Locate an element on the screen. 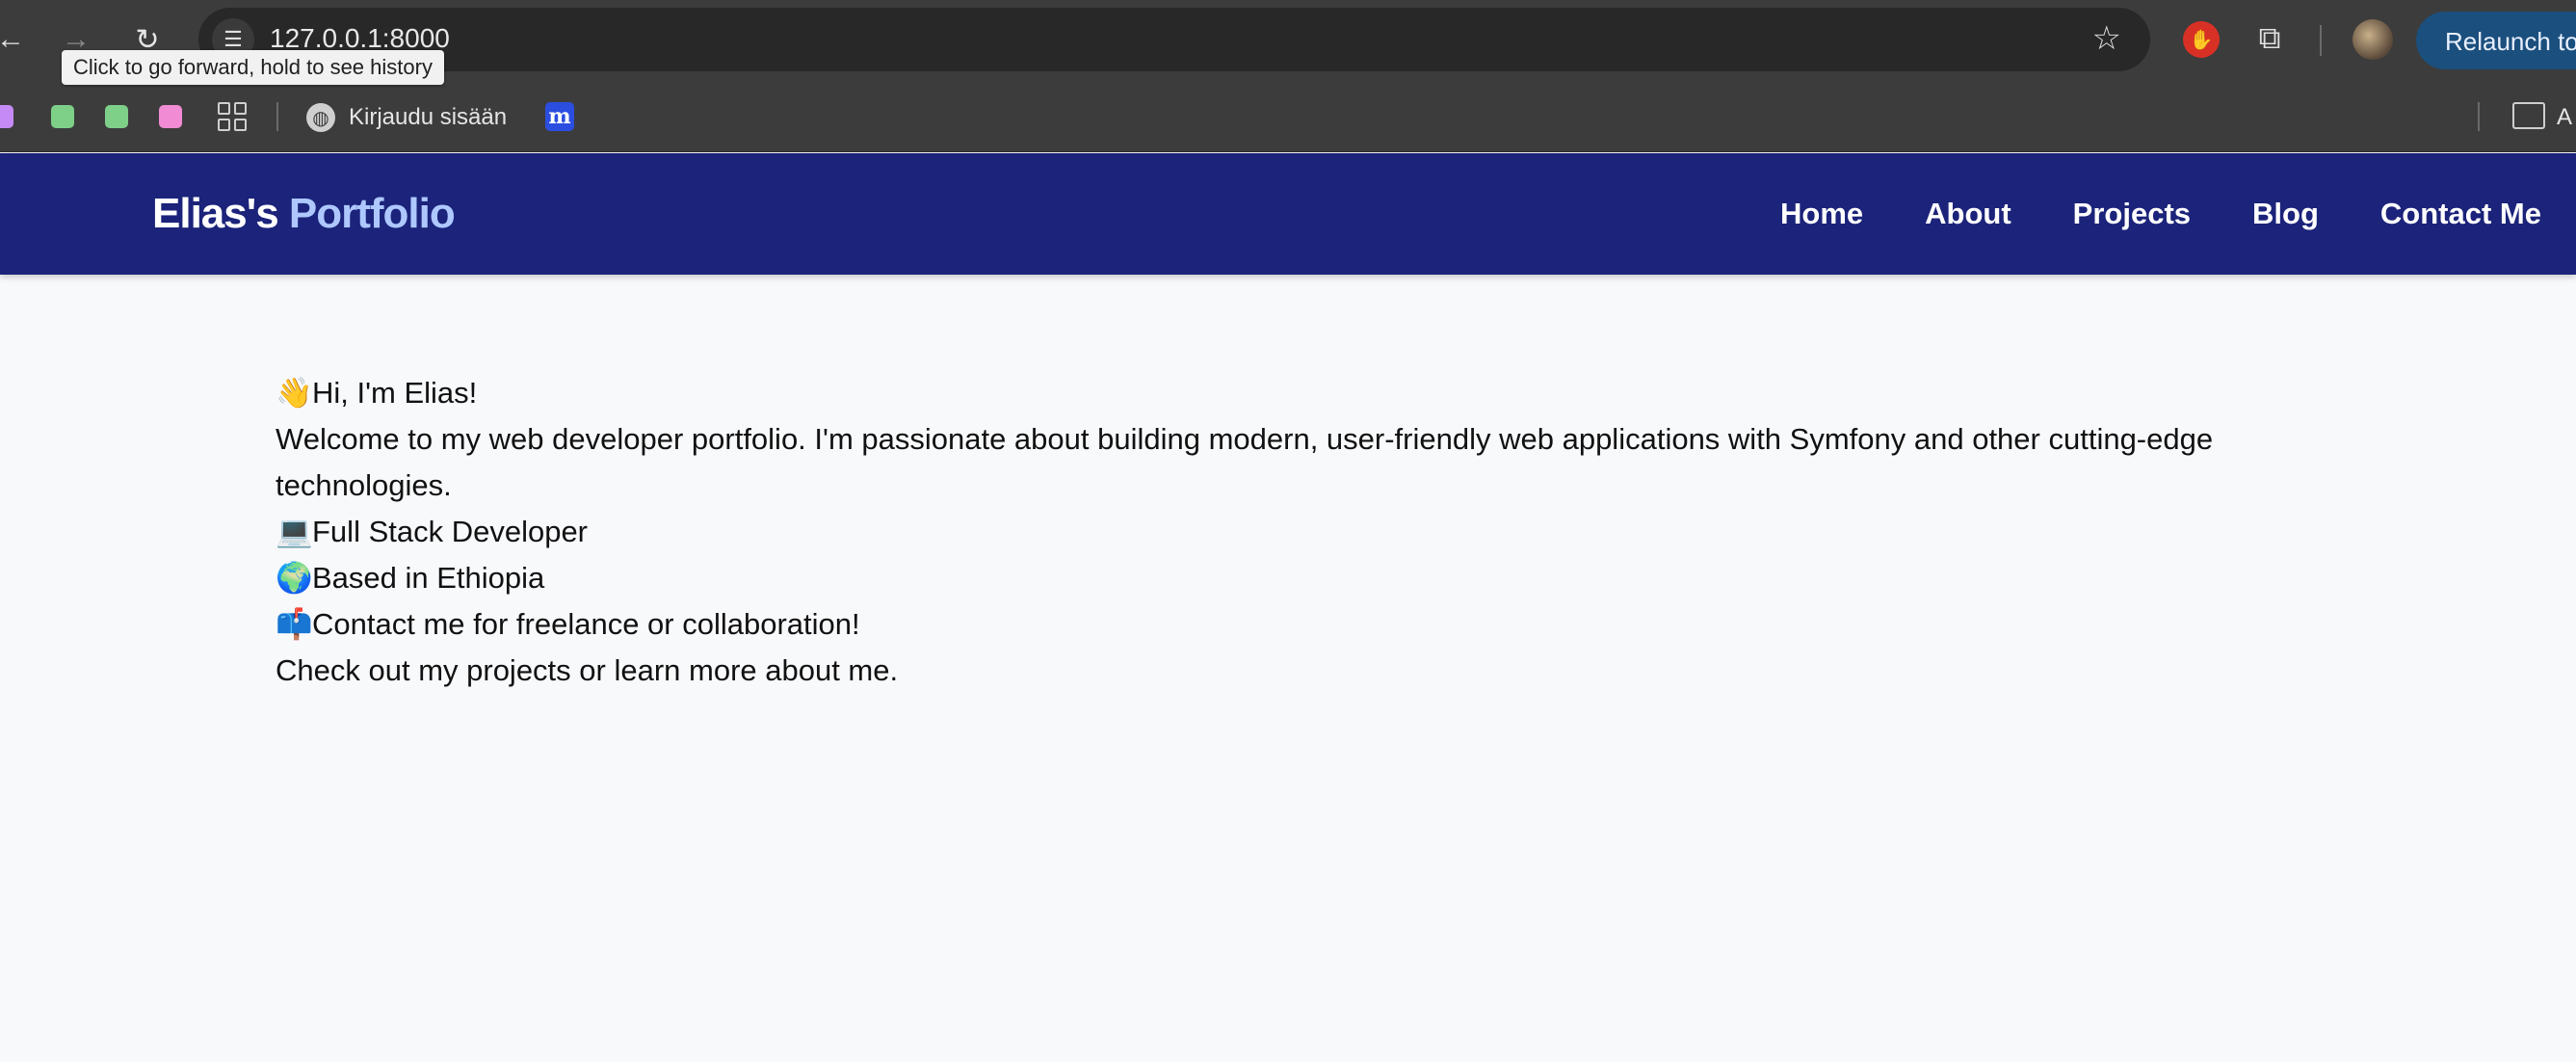  profile-avatar is located at coordinates (2373, 39).